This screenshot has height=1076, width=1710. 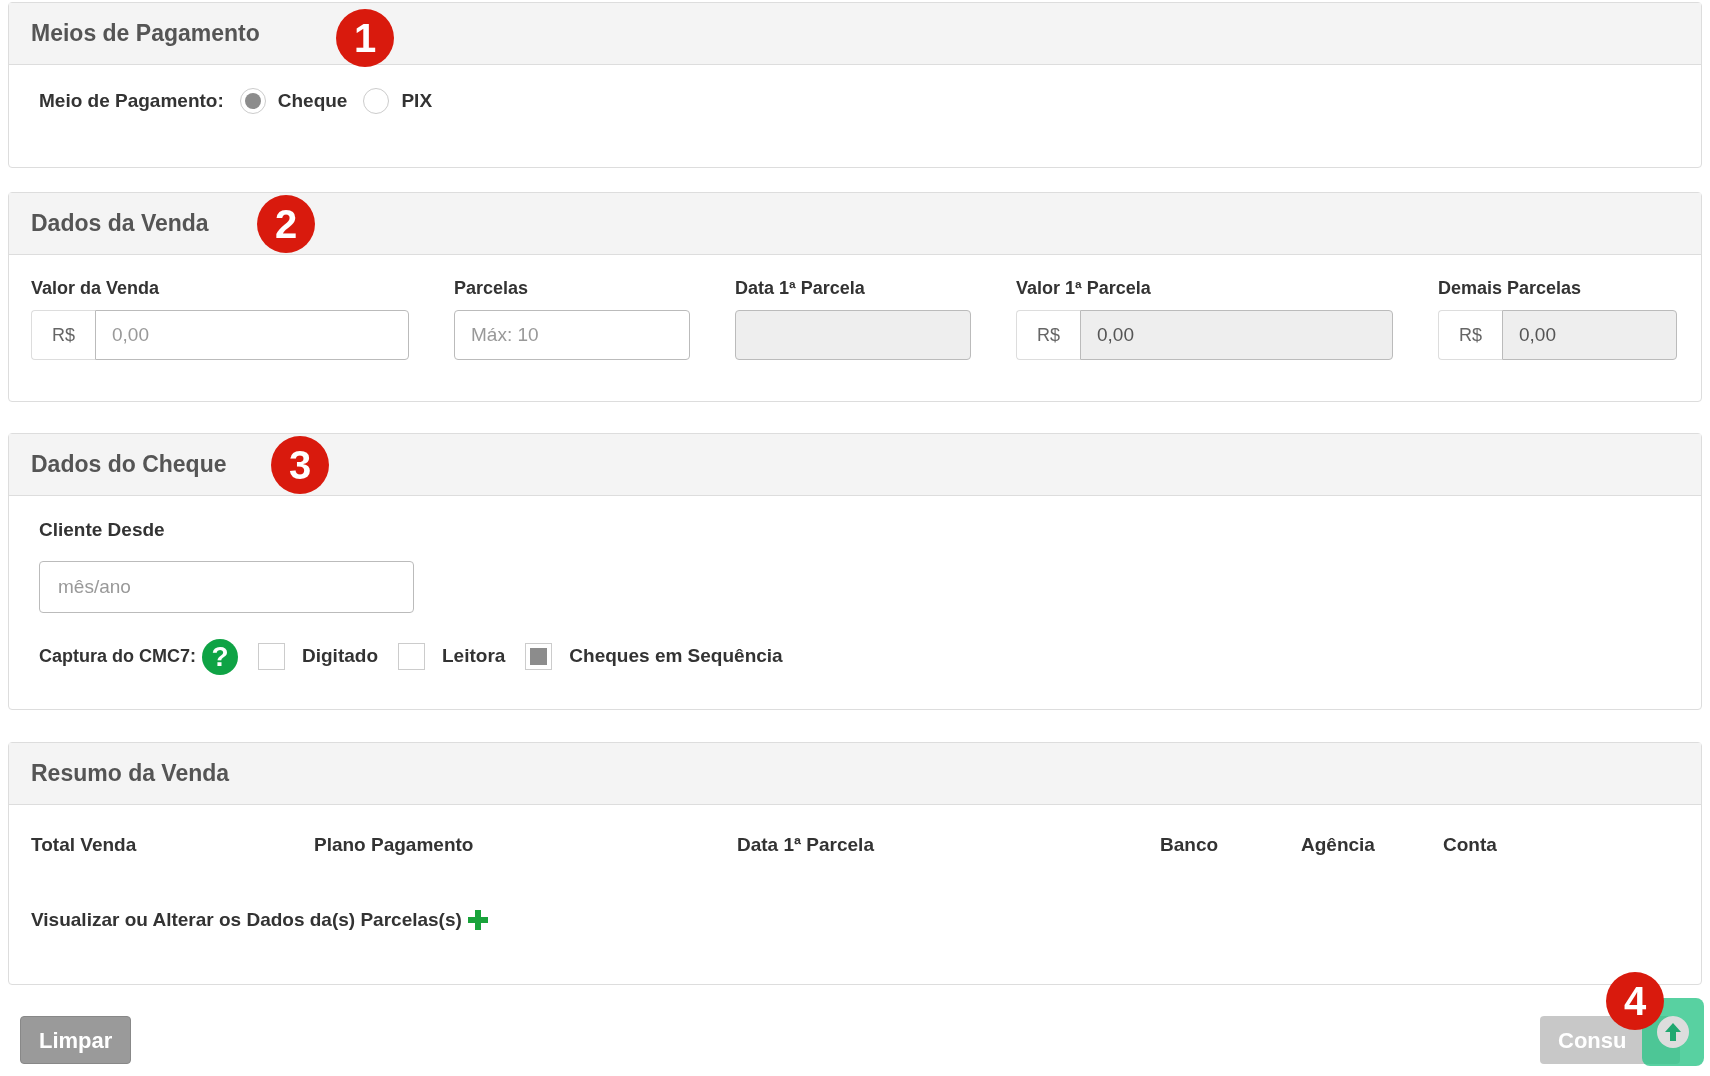 What do you see at coordinates (318, 656) in the screenshot?
I see `checkbox-option: Digitado` at bounding box center [318, 656].